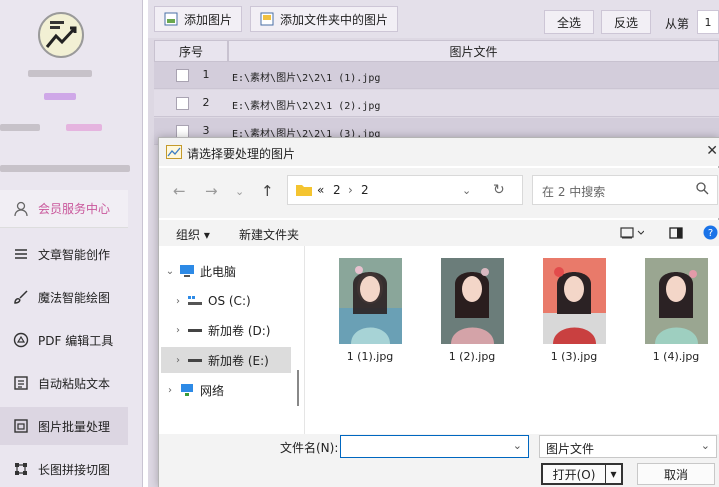  I want to click on nav-item-label: 此电脑, so click(218, 271).